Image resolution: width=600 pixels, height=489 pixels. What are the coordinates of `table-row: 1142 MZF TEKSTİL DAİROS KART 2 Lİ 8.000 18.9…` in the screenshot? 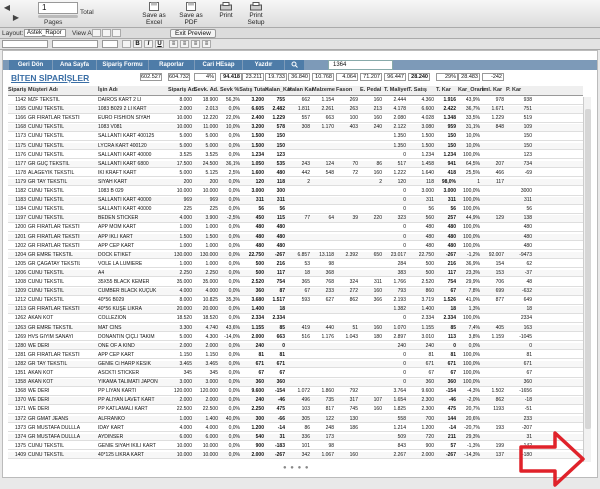 It's located at (295, 101).